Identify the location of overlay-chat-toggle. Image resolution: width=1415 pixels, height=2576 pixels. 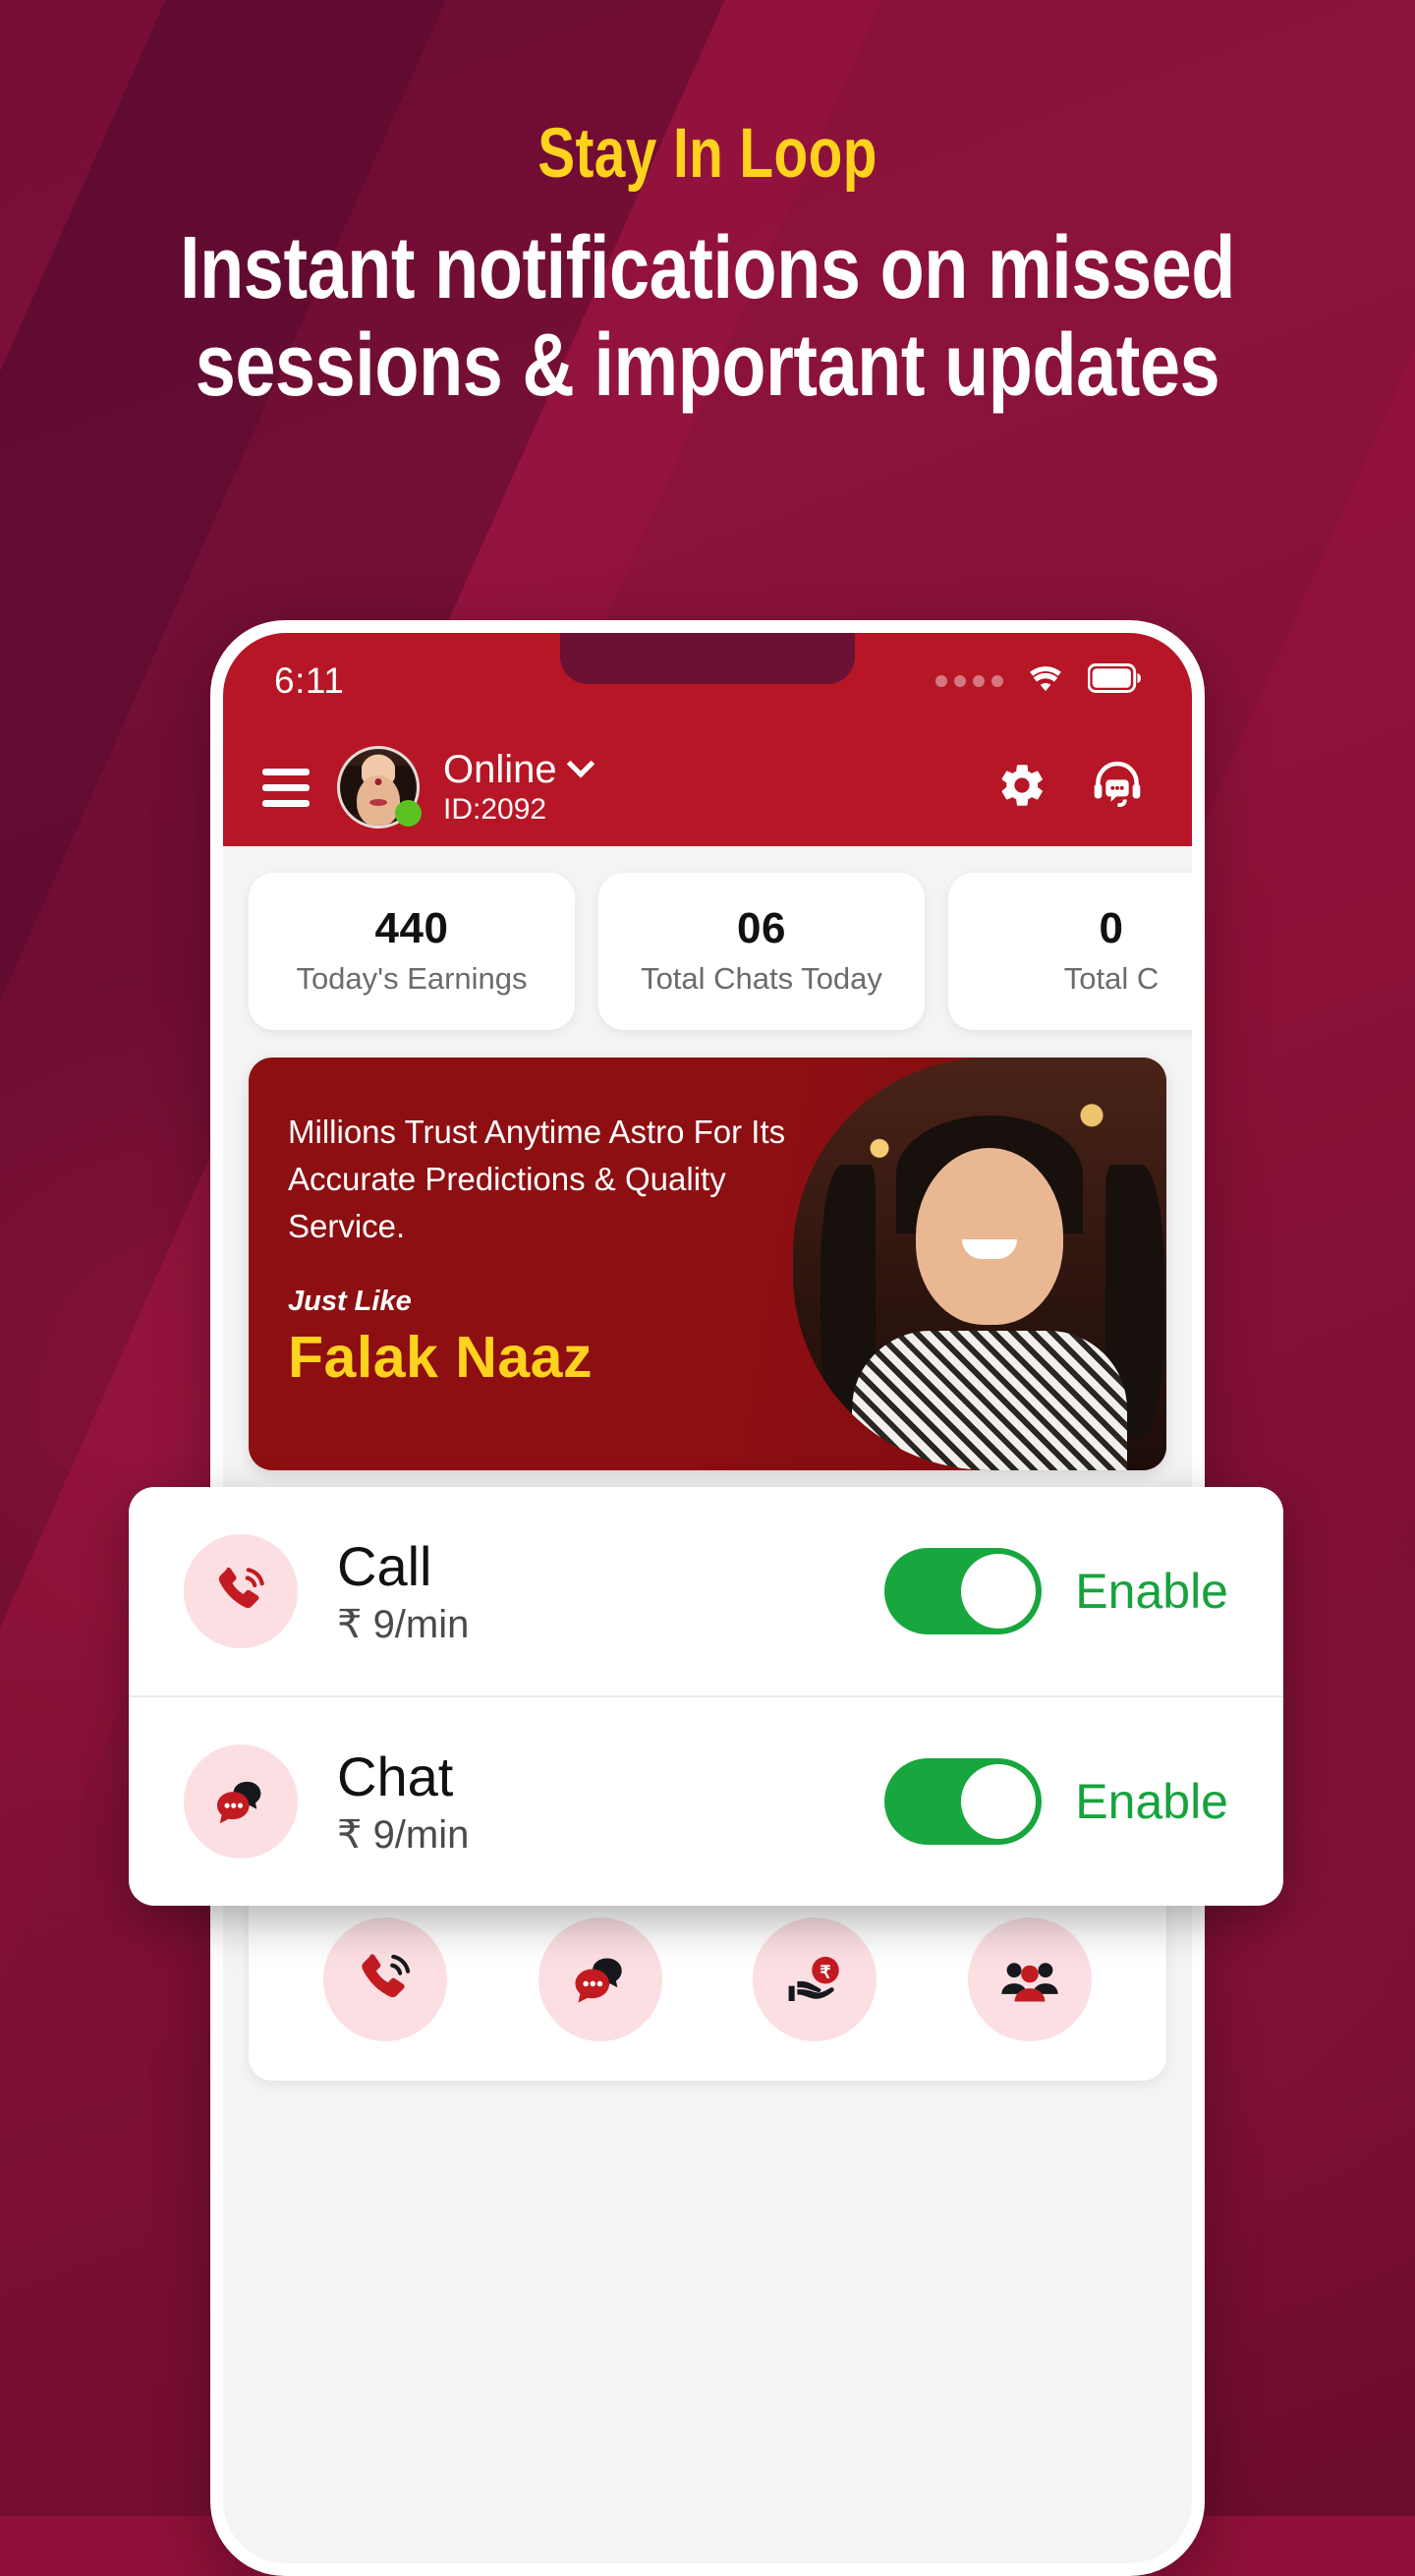
(963, 1801).